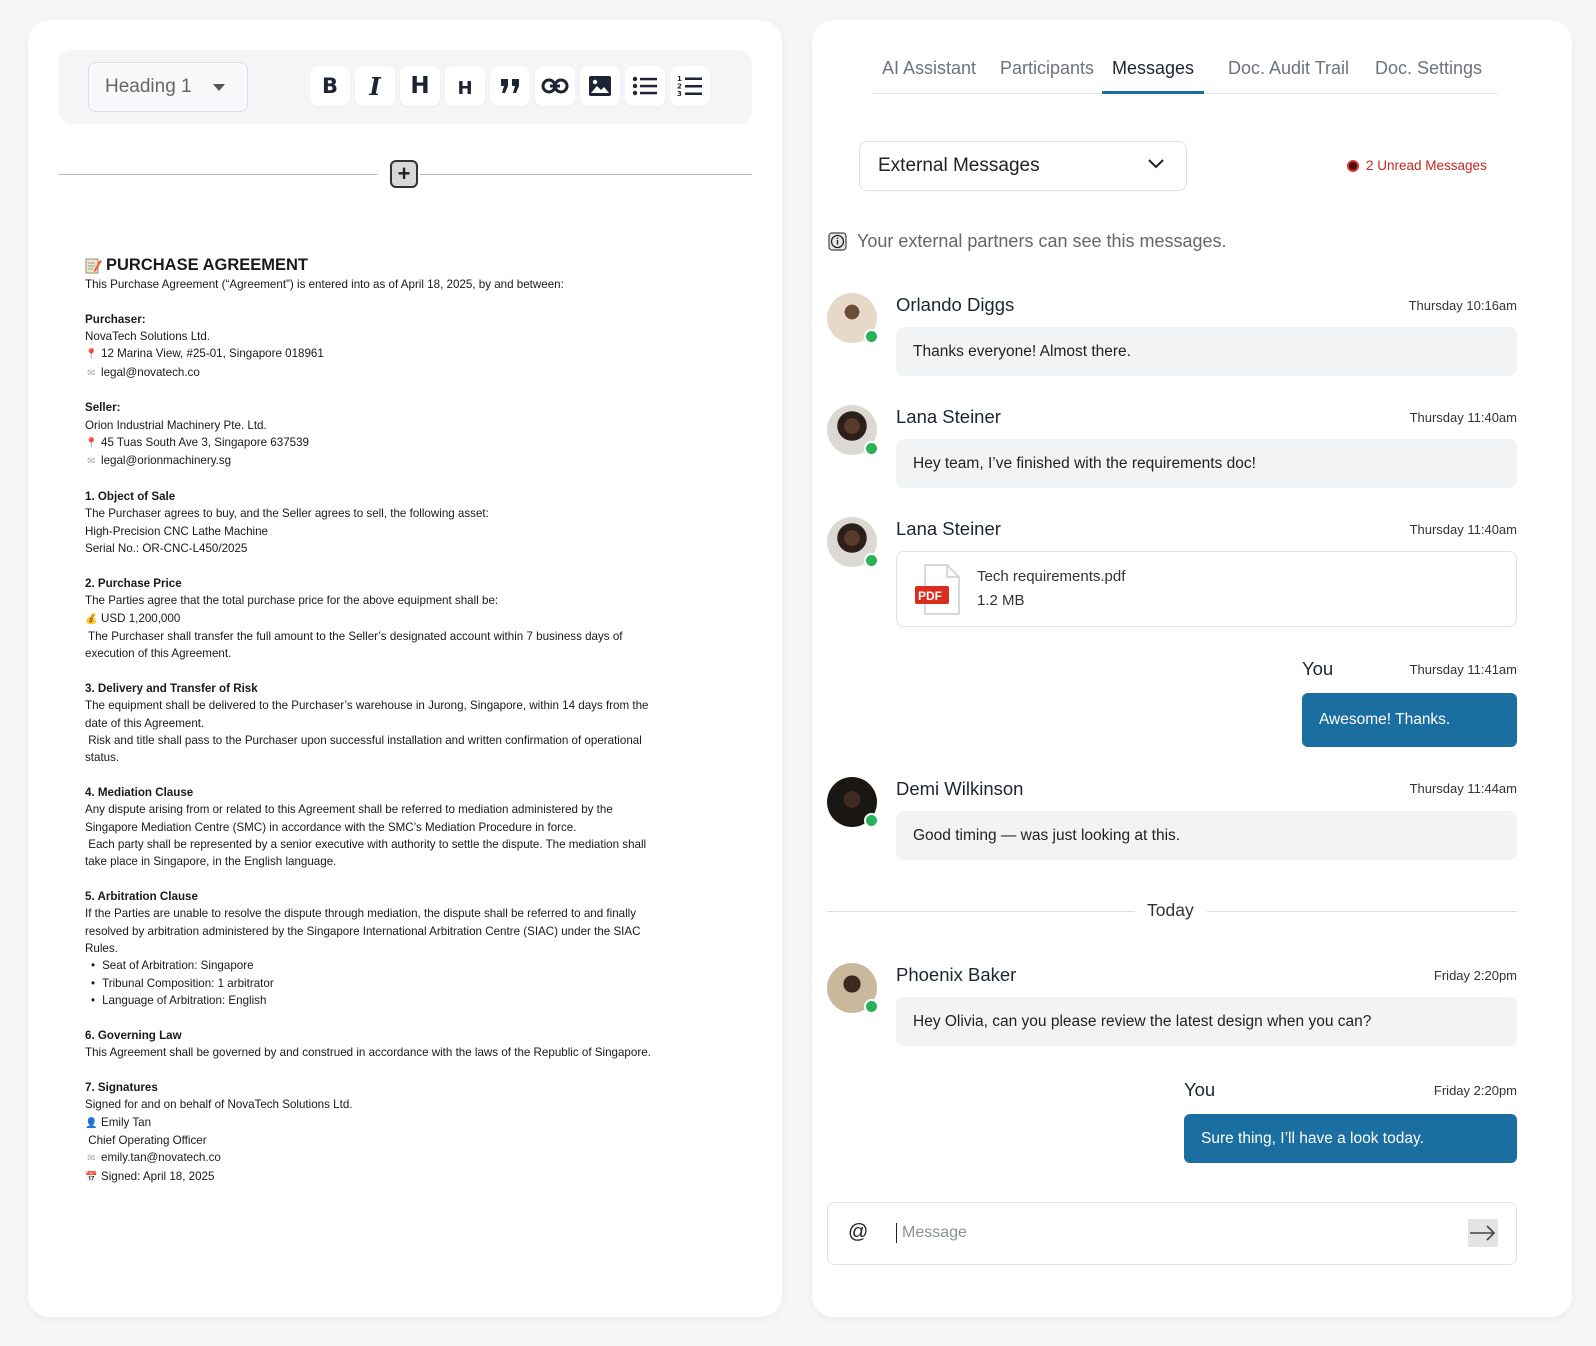 This screenshot has height=1346, width=1596. What do you see at coordinates (91, 444) in the screenshot?
I see `pin-icon: 📍` at bounding box center [91, 444].